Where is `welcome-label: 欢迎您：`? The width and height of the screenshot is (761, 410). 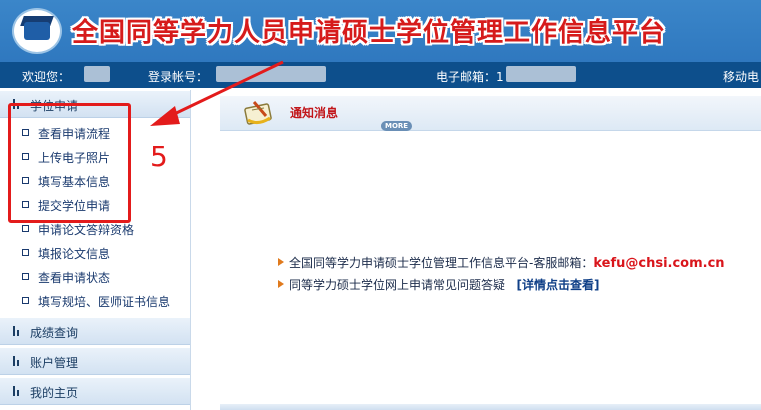 welcome-label: 欢迎您： is located at coordinates (46, 77).